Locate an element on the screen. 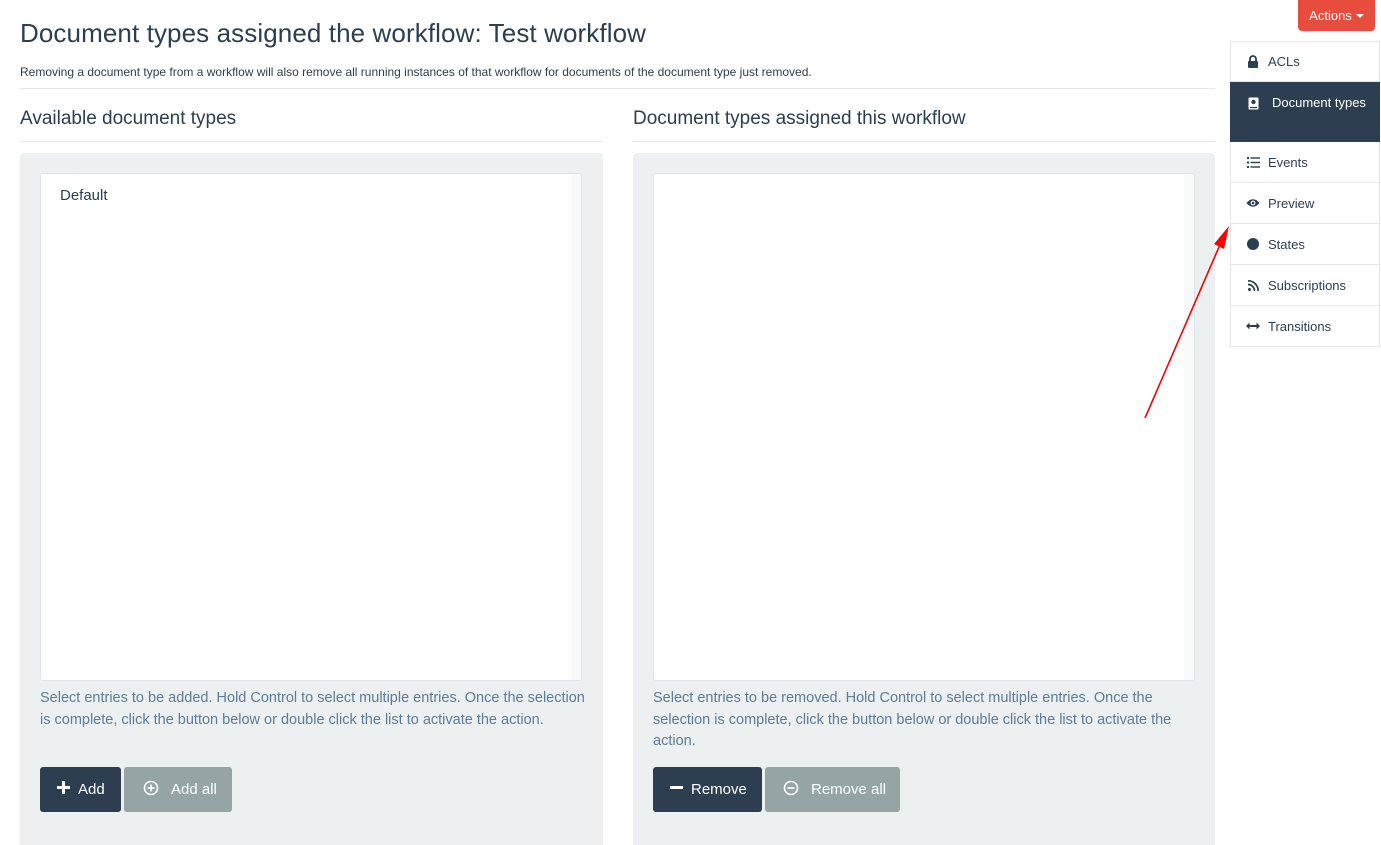 This screenshot has width=1381, height=845. remove-button: Remove is located at coordinates (707, 789).